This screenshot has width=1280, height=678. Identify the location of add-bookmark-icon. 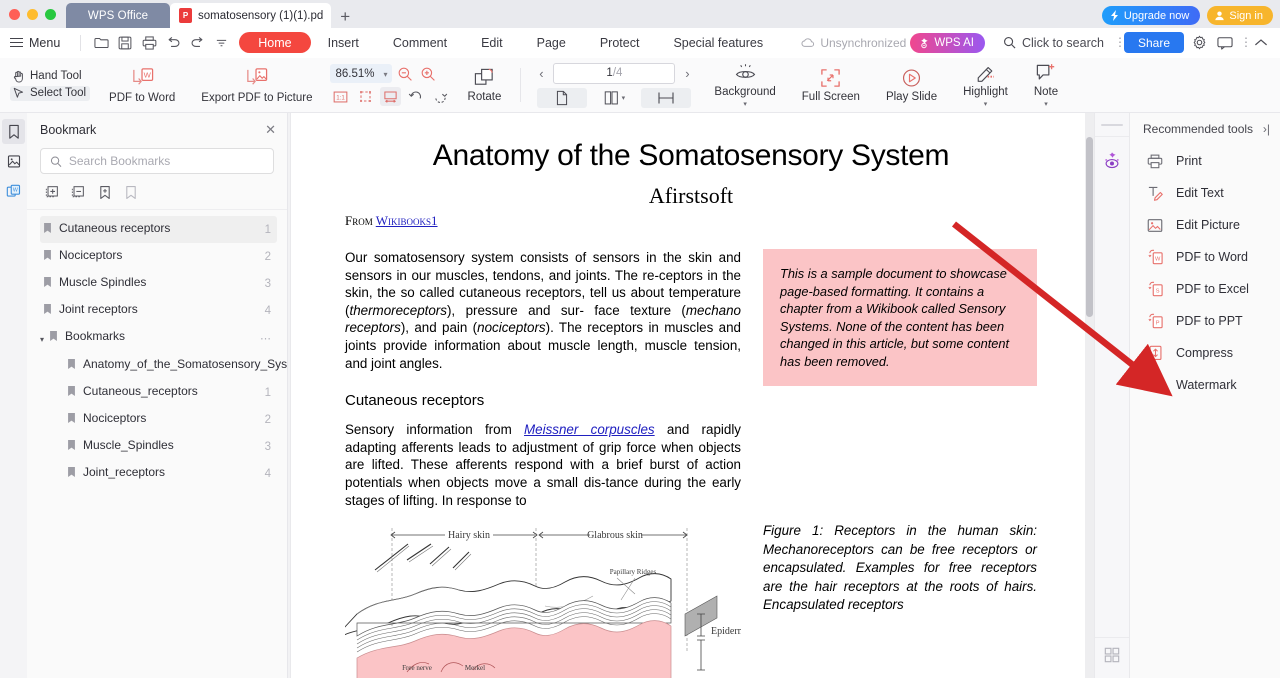
(104, 192).